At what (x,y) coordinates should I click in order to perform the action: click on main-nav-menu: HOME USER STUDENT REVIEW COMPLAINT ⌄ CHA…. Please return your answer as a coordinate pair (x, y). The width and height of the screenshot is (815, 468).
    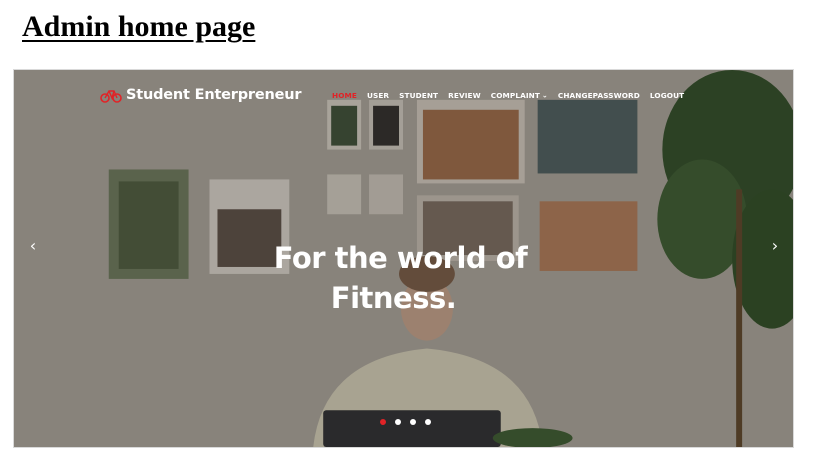
    Looking at the image, I should click on (513, 95).